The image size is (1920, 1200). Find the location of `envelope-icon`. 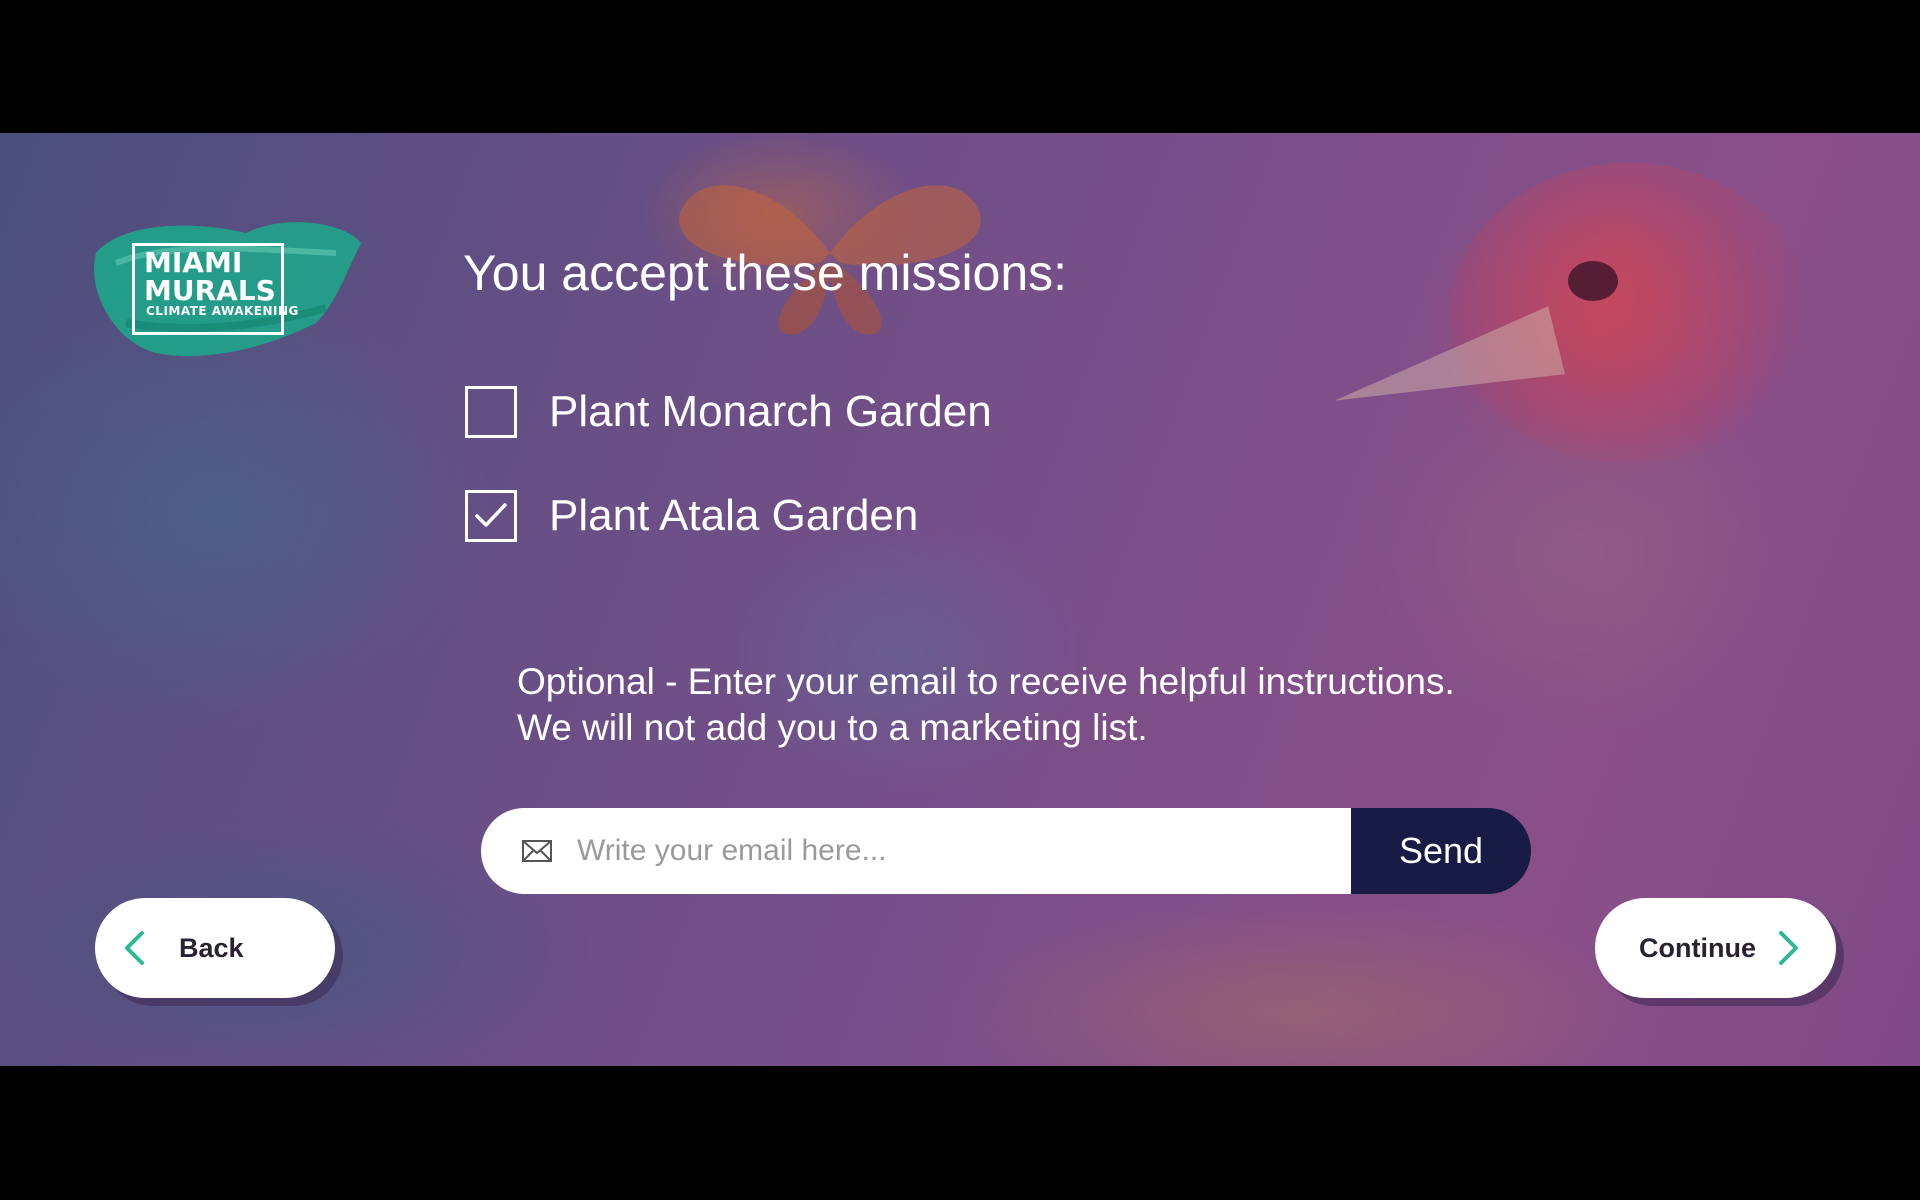

envelope-icon is located at coordinates (537, 851).